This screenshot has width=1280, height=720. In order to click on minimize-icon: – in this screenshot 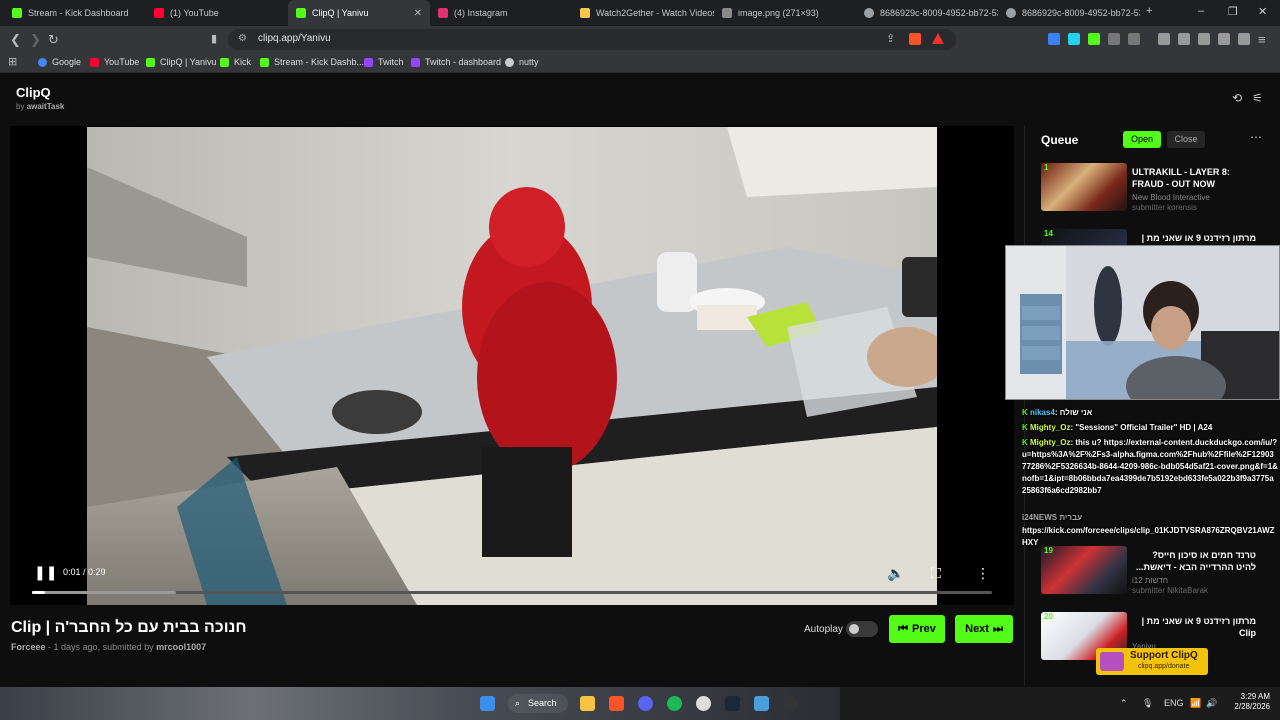, I will do `click(1201, 11)`.